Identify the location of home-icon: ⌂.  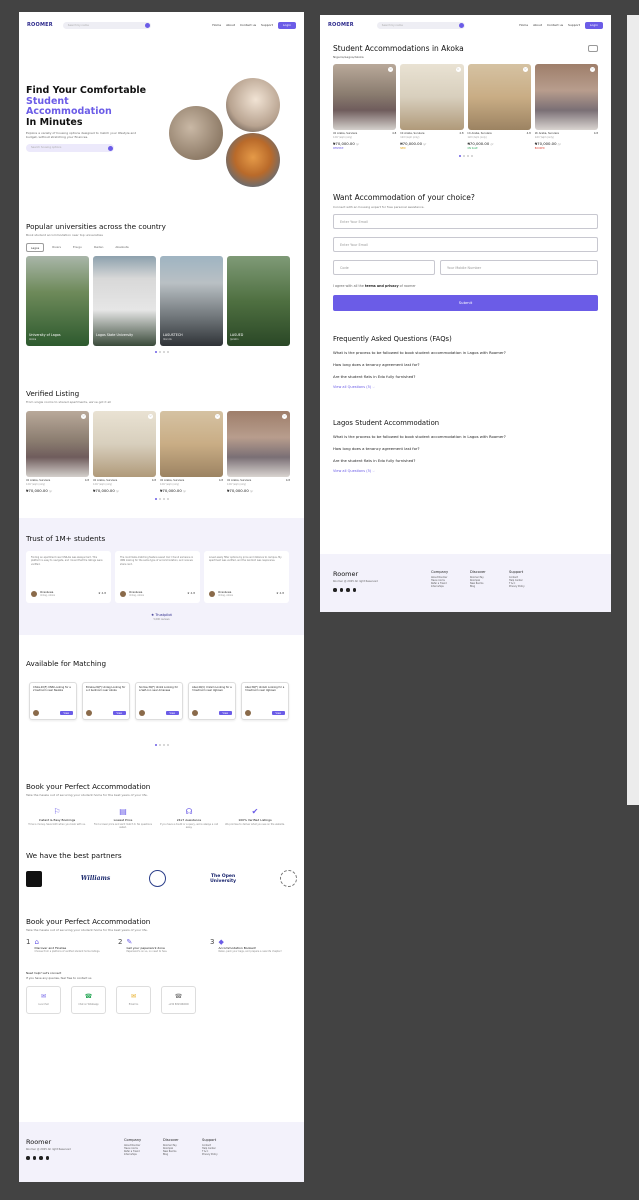
(36, 942).